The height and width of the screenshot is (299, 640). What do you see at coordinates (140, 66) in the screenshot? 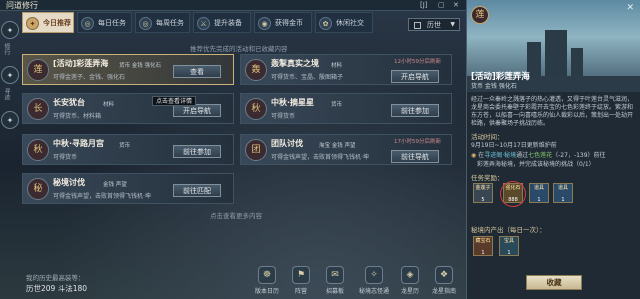
I see `card-tags: 货币 金钱 强化石` at bounding box center [140, 66].